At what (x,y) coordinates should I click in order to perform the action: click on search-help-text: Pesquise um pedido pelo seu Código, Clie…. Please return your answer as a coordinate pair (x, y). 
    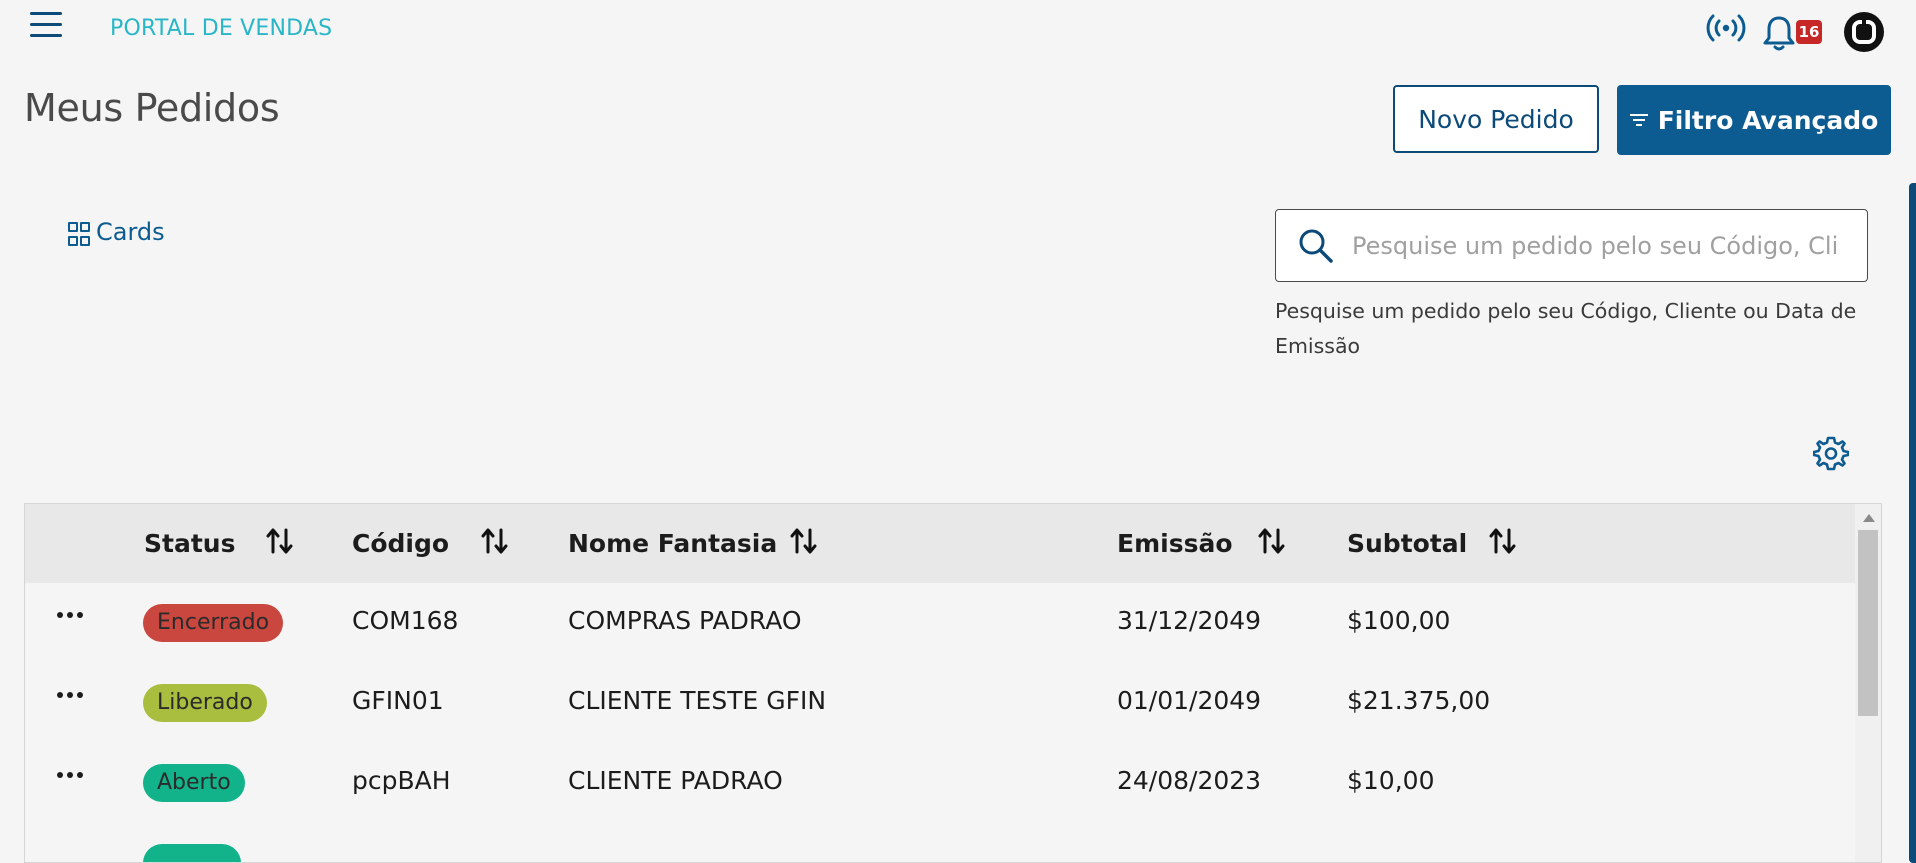
    Looking at the image, I should click on (1566, 328).